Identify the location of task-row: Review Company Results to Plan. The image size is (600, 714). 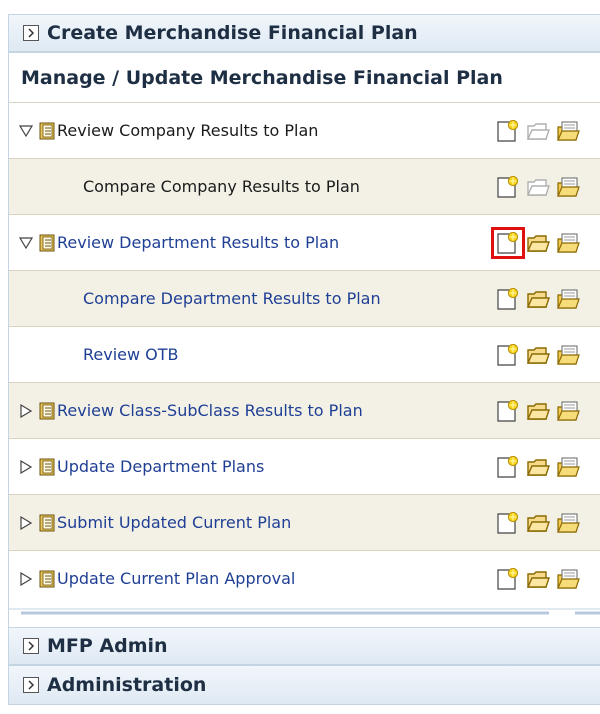
(304, 130).